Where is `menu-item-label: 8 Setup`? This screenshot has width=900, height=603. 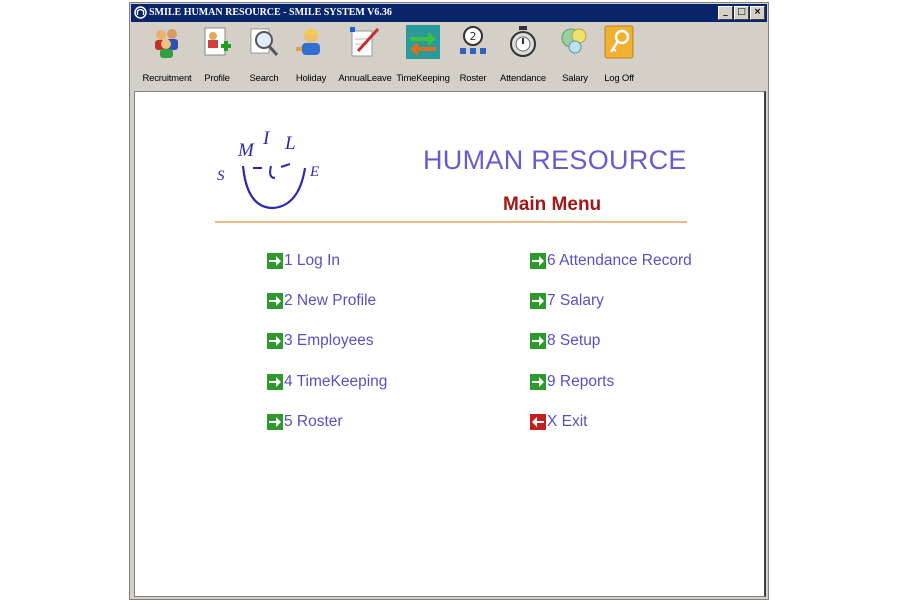
menu-item-label: 8 Setup is located at coordinates (574, 340).